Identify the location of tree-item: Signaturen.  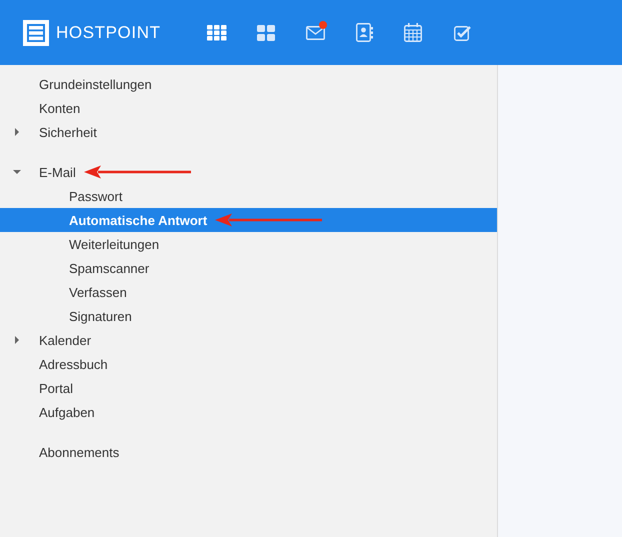
(248, 316).